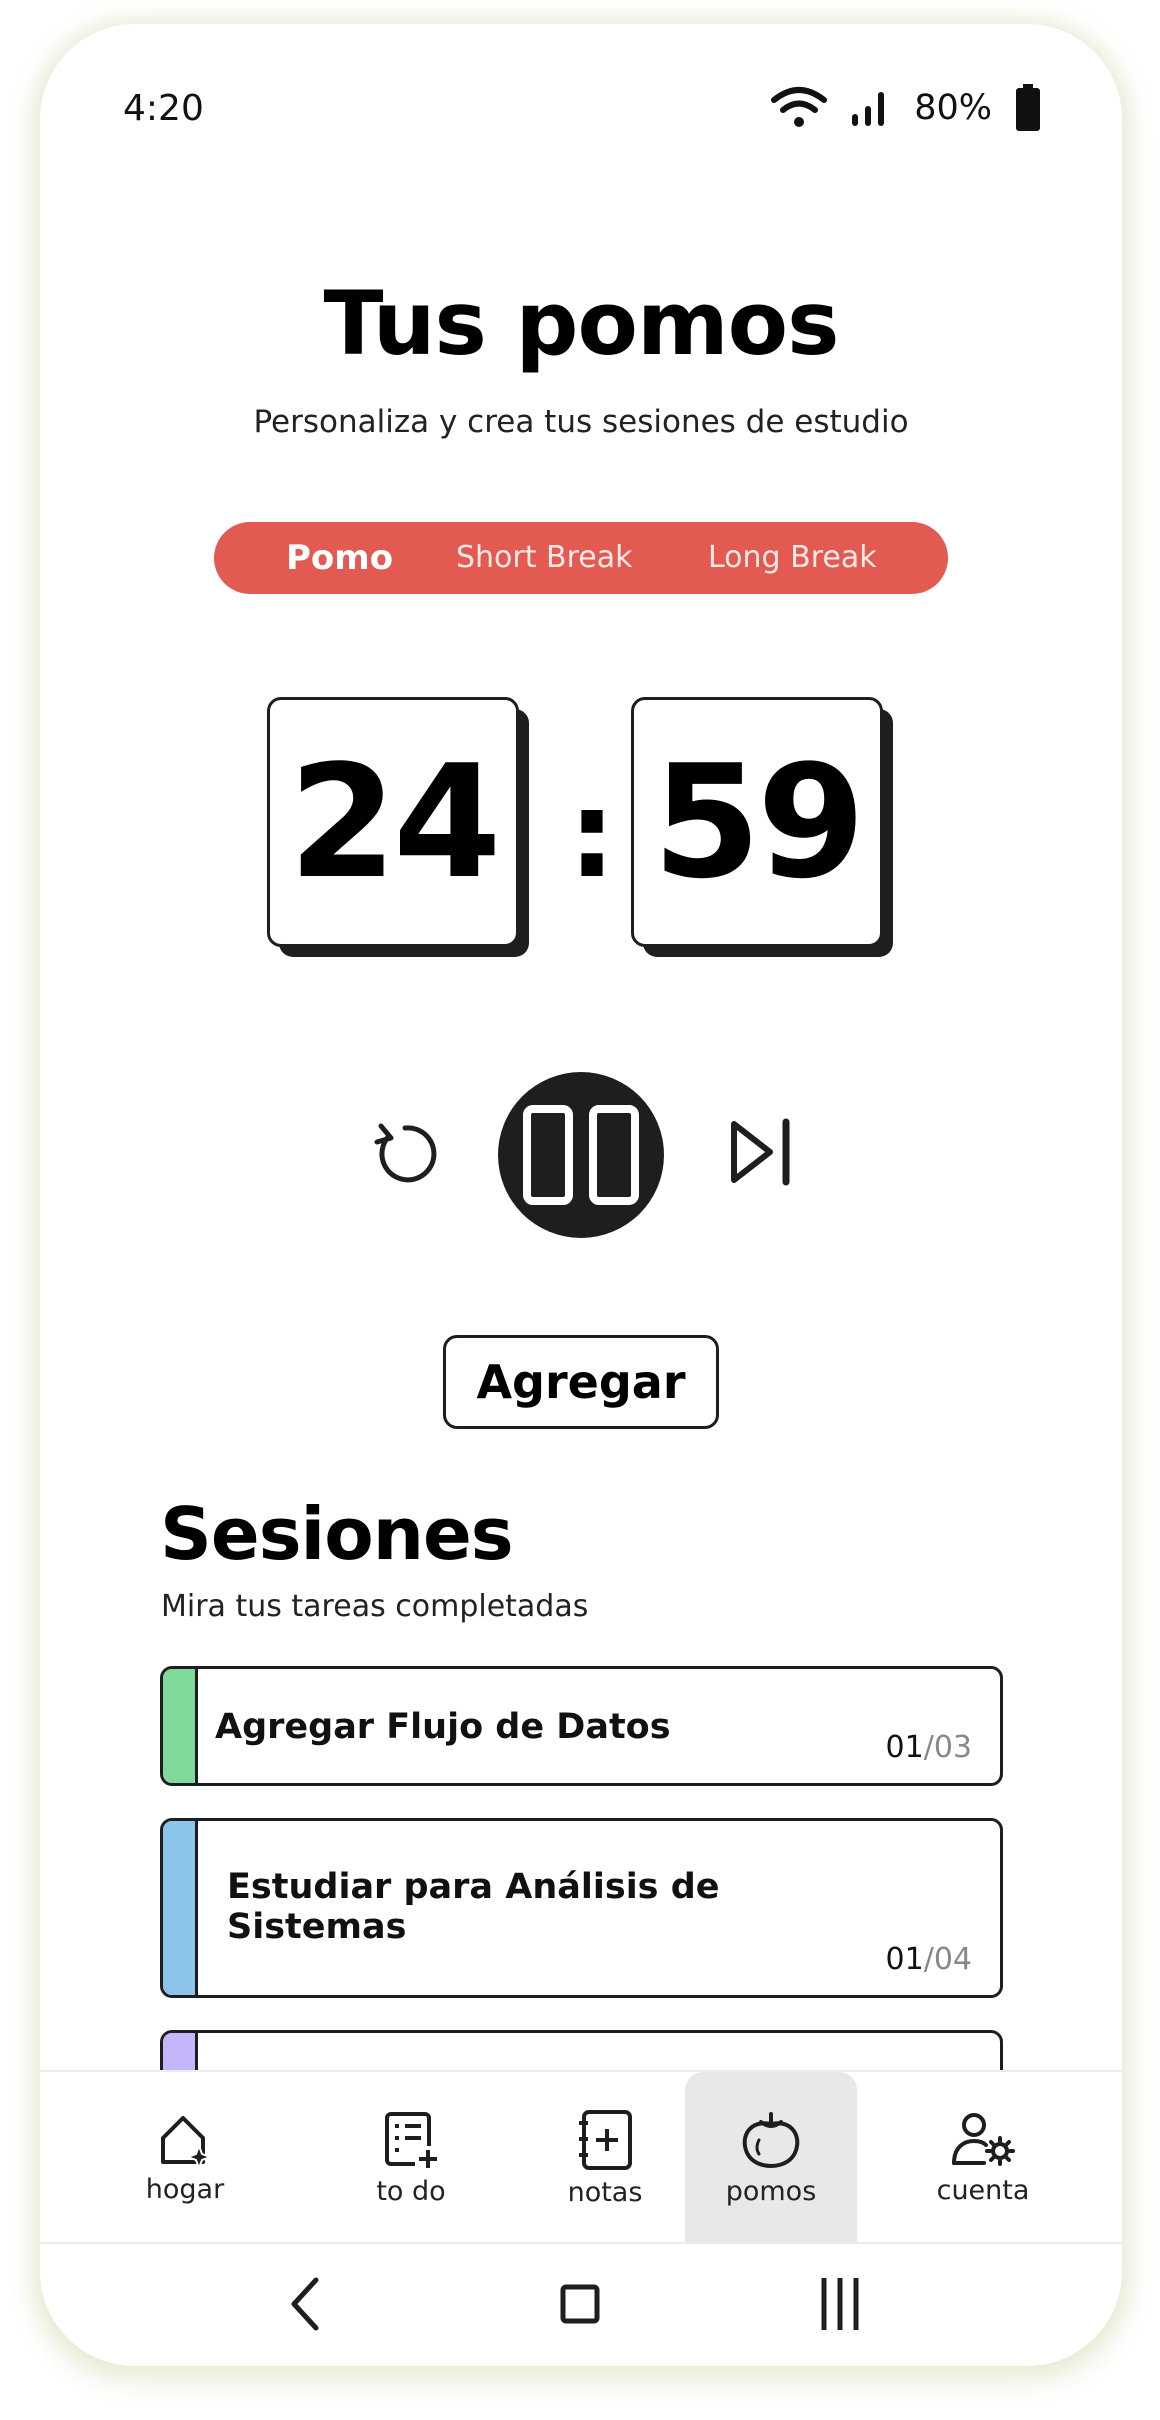 Image resolution: width=1160 pixels, height=2420 pixels. Describe the element at coordinates (906, 108) in the screenshot. I see `status-icons: 80%` at that location.